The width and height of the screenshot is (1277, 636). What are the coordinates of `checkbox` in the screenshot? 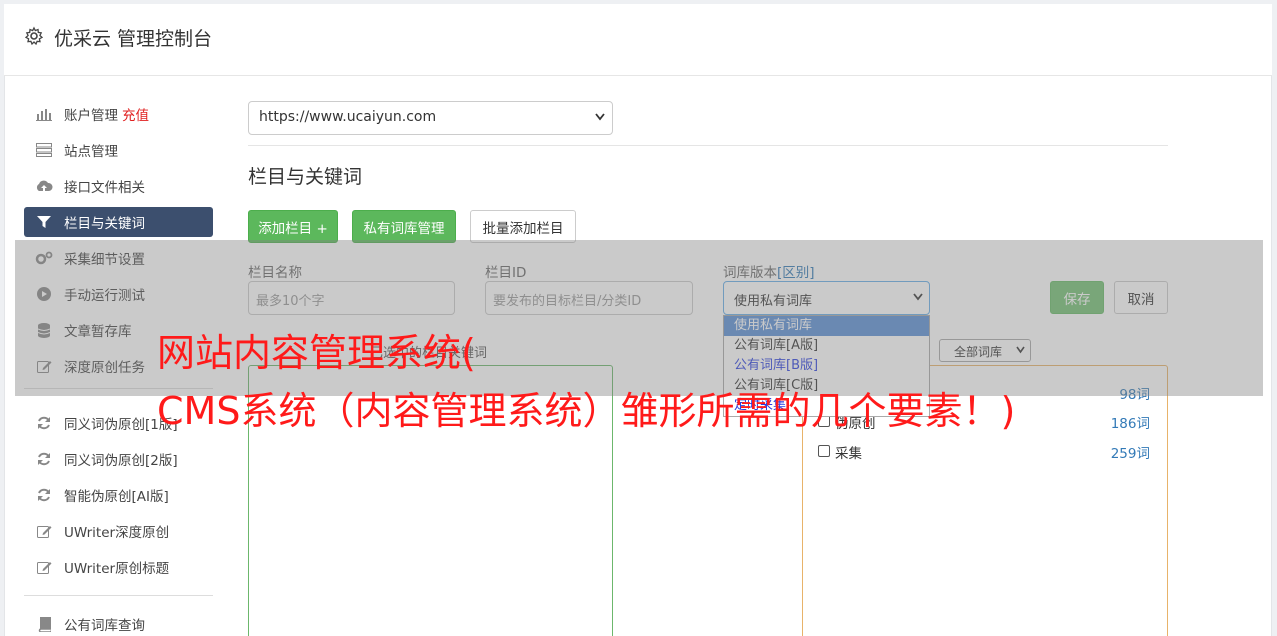 It's located at (824, 451).